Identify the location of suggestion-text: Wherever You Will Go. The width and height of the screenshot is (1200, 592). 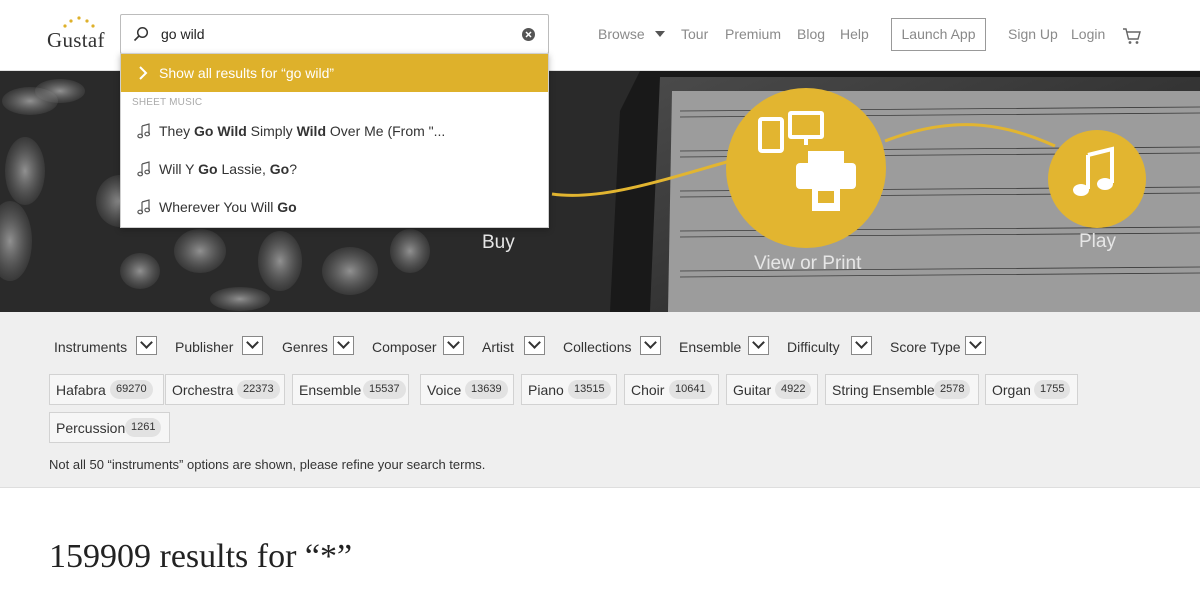
(228, 207).